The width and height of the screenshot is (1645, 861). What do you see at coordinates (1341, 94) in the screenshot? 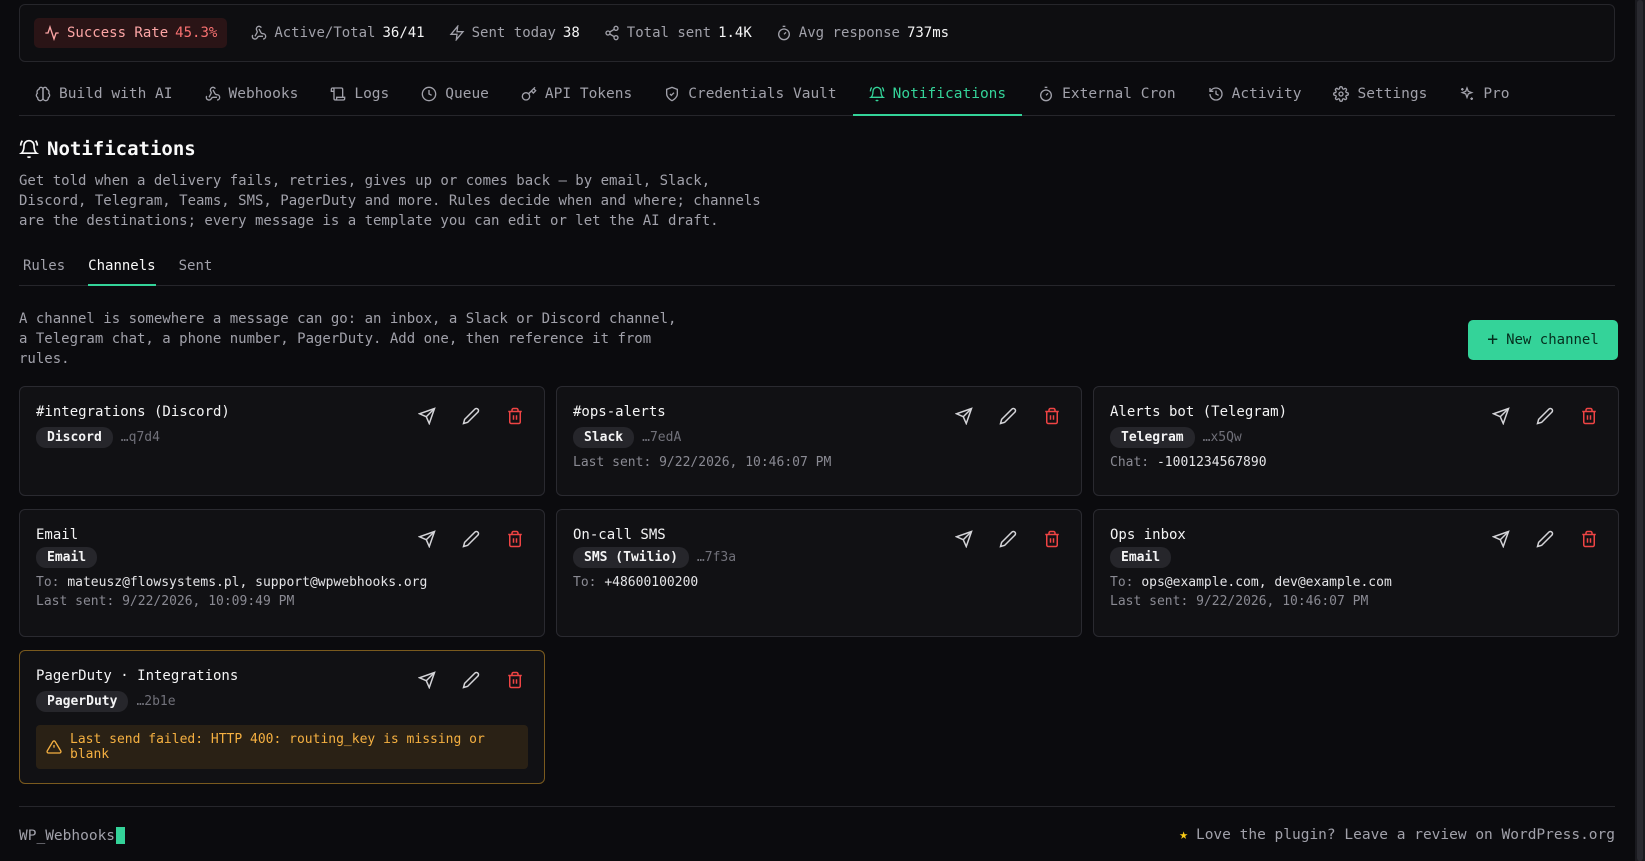
I see `gear-icon` at bounding box center [1341, 94].